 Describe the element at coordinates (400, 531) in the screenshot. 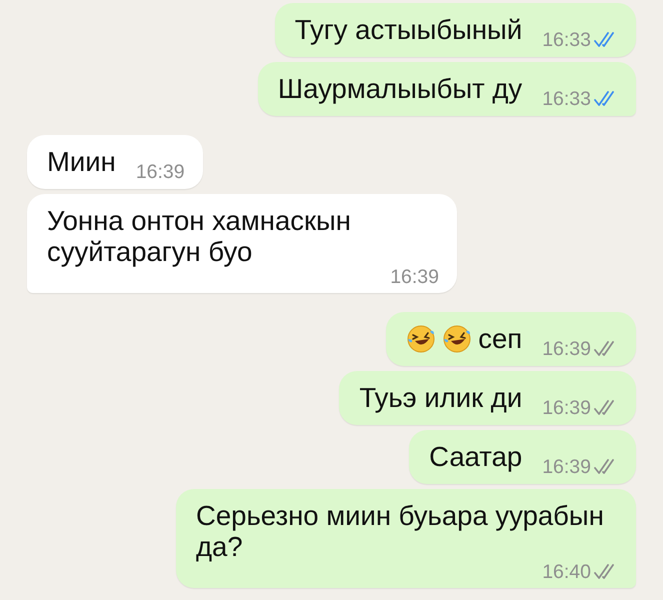

I see `message-text: Серьезно миин буьара уурабын да?` at that location.